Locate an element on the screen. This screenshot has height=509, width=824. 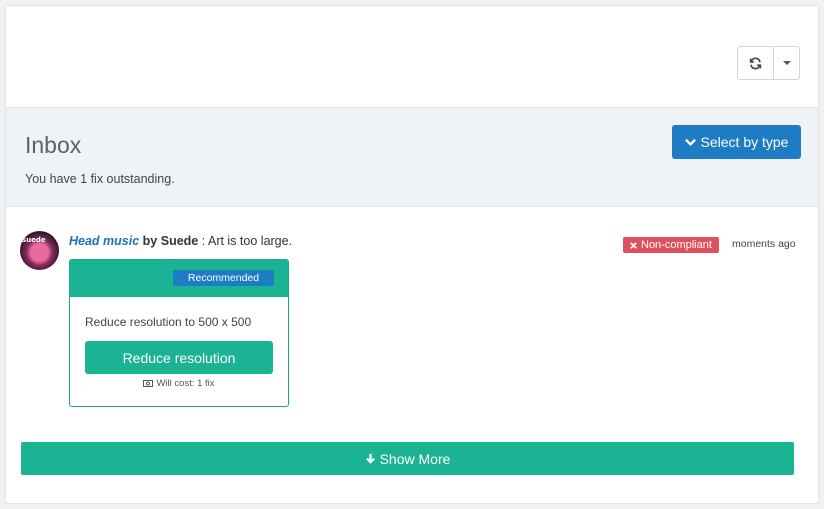
status-badge: Non-compliant is located at coordinates (671, 245).